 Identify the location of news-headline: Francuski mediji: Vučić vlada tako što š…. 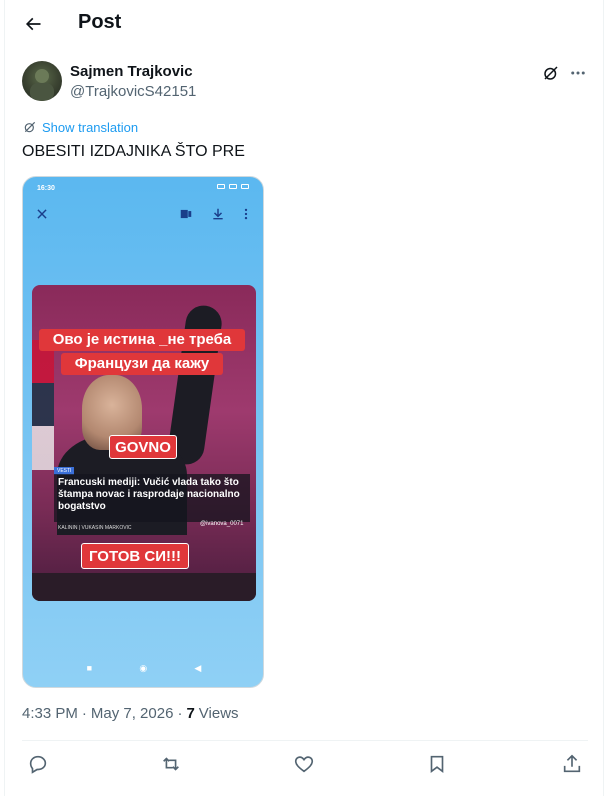
(149, 494).